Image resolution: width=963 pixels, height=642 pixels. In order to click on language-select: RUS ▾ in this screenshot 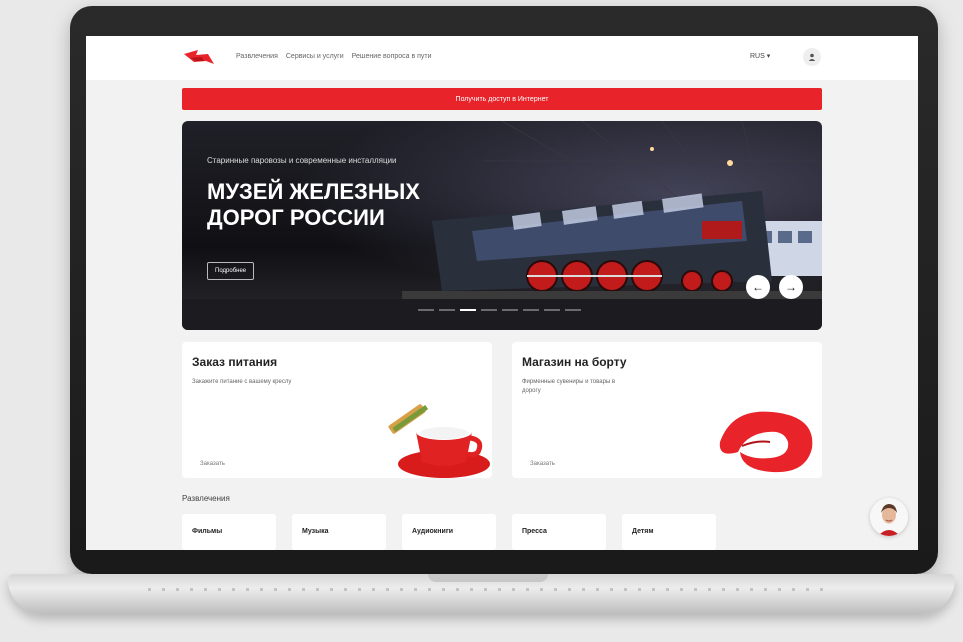, I will do `click(760, 56)`.